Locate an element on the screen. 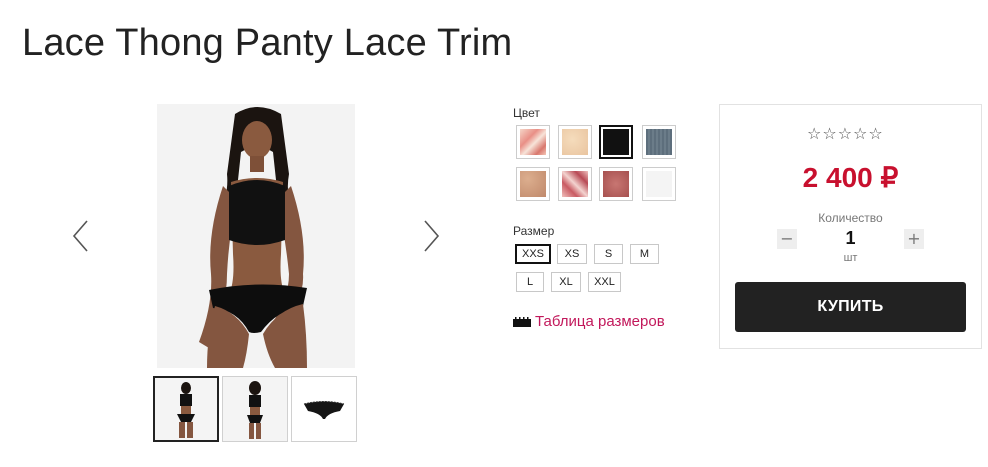 Image resolution: width=988 pixels, height=467 pixels. chevron-right-icon is located at coordinates (432, 236).